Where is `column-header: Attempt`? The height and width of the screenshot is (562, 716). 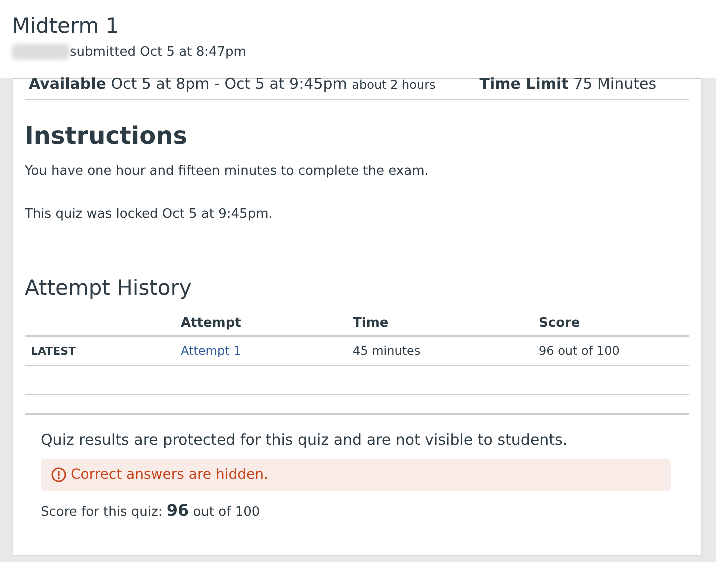
column-header: Attempt is located at coordinates (261, 324).